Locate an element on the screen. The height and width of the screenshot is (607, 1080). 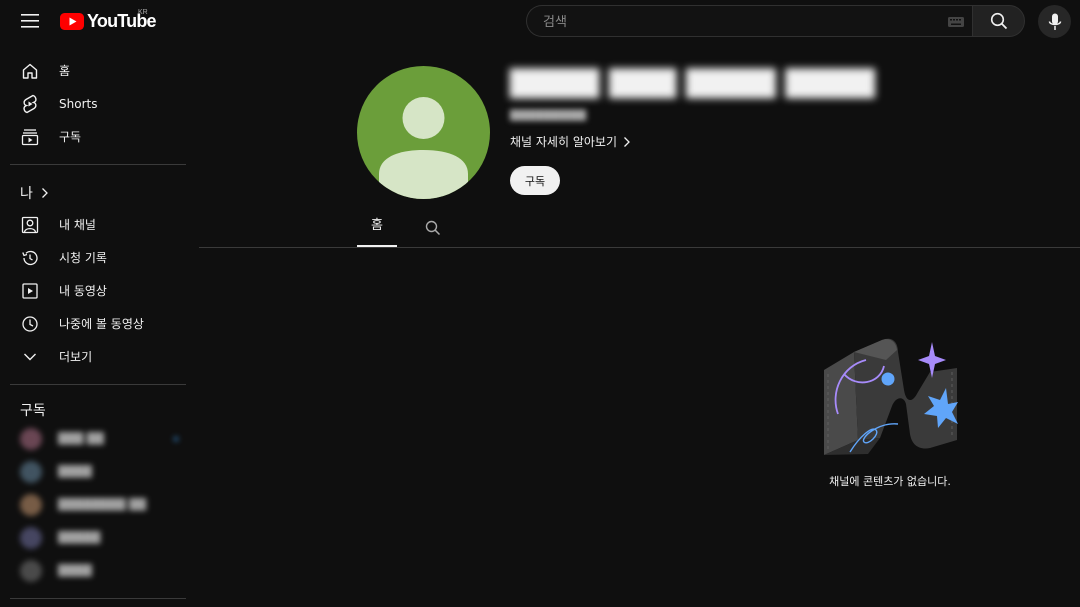
youtube-play-icon is located at coordinates (72, 21).